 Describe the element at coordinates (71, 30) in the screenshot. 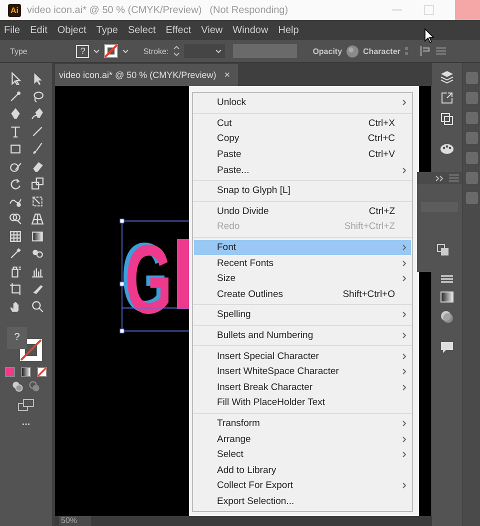

I see `menu-item: Object` at that location.